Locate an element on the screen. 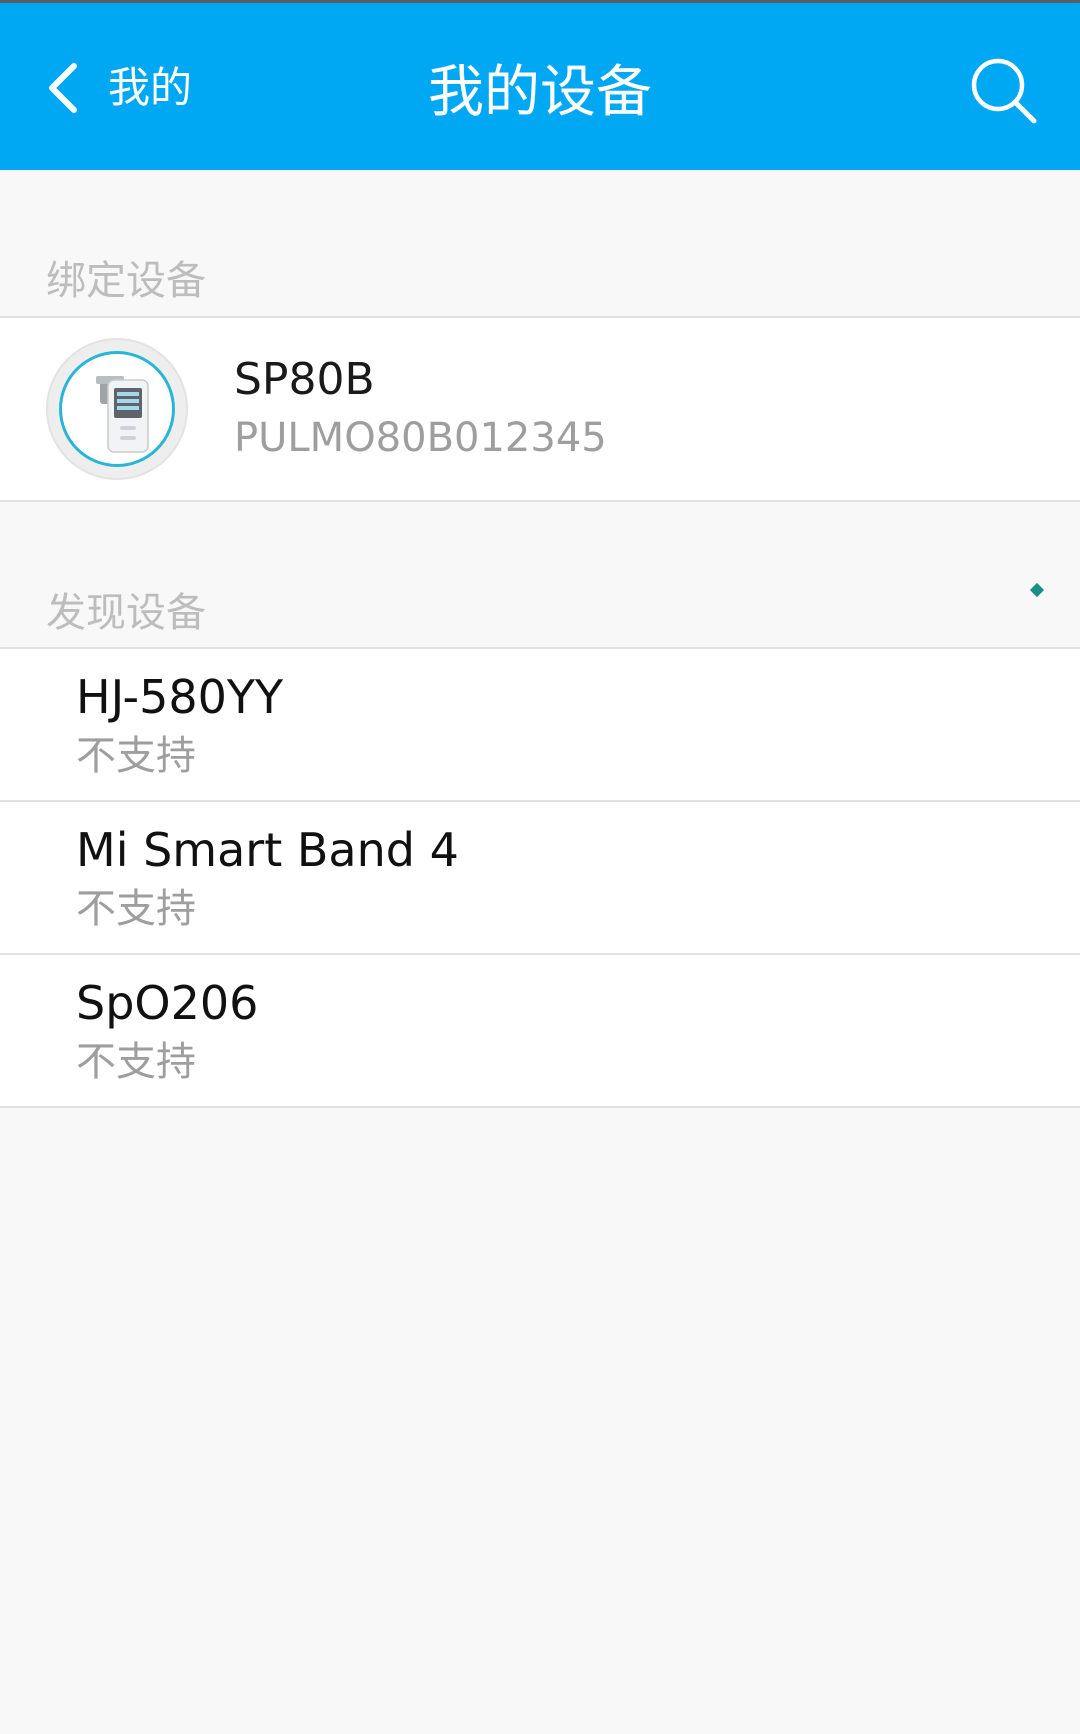 The image size is (1080, 1734). device-avatar is located at coordinates (117, 409).